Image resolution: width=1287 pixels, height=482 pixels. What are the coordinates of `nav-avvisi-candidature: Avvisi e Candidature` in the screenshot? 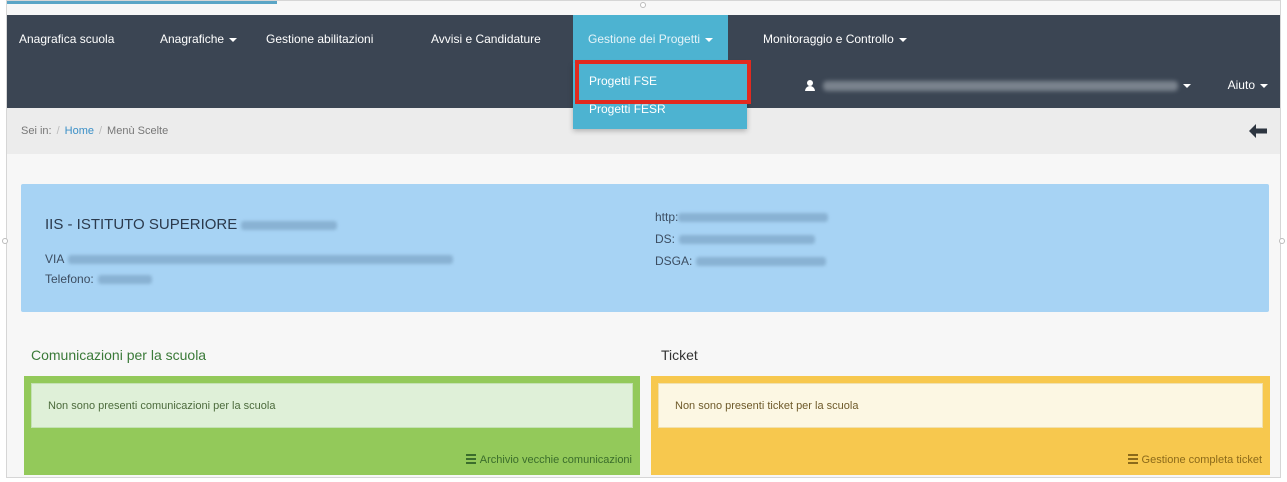 It's located at (486, 39).